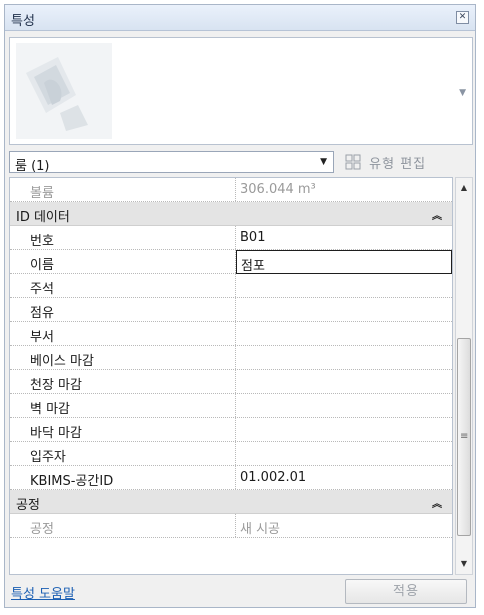 This screenshot has height=615, width=484. What do you see at coordinates (398, 164) in the screenshot?
I see `edit-type-label: 유형 편집` at bounding box center [398, 164].